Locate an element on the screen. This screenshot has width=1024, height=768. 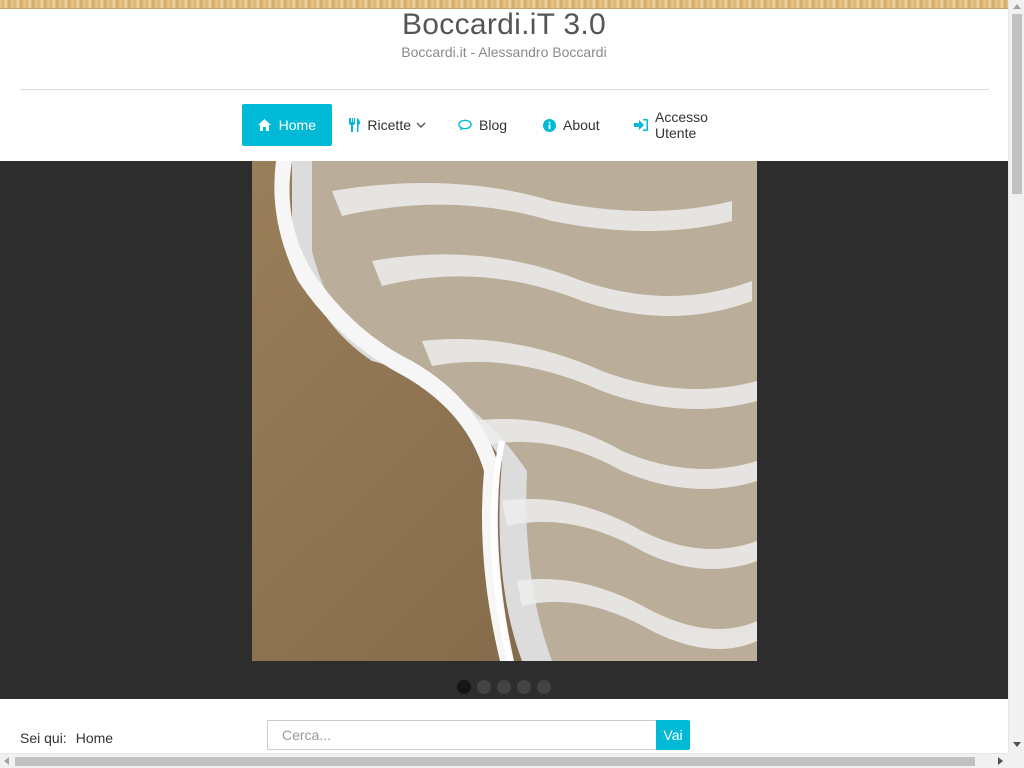
breadcrumb-current: Home is located at coordinates (94, 738).